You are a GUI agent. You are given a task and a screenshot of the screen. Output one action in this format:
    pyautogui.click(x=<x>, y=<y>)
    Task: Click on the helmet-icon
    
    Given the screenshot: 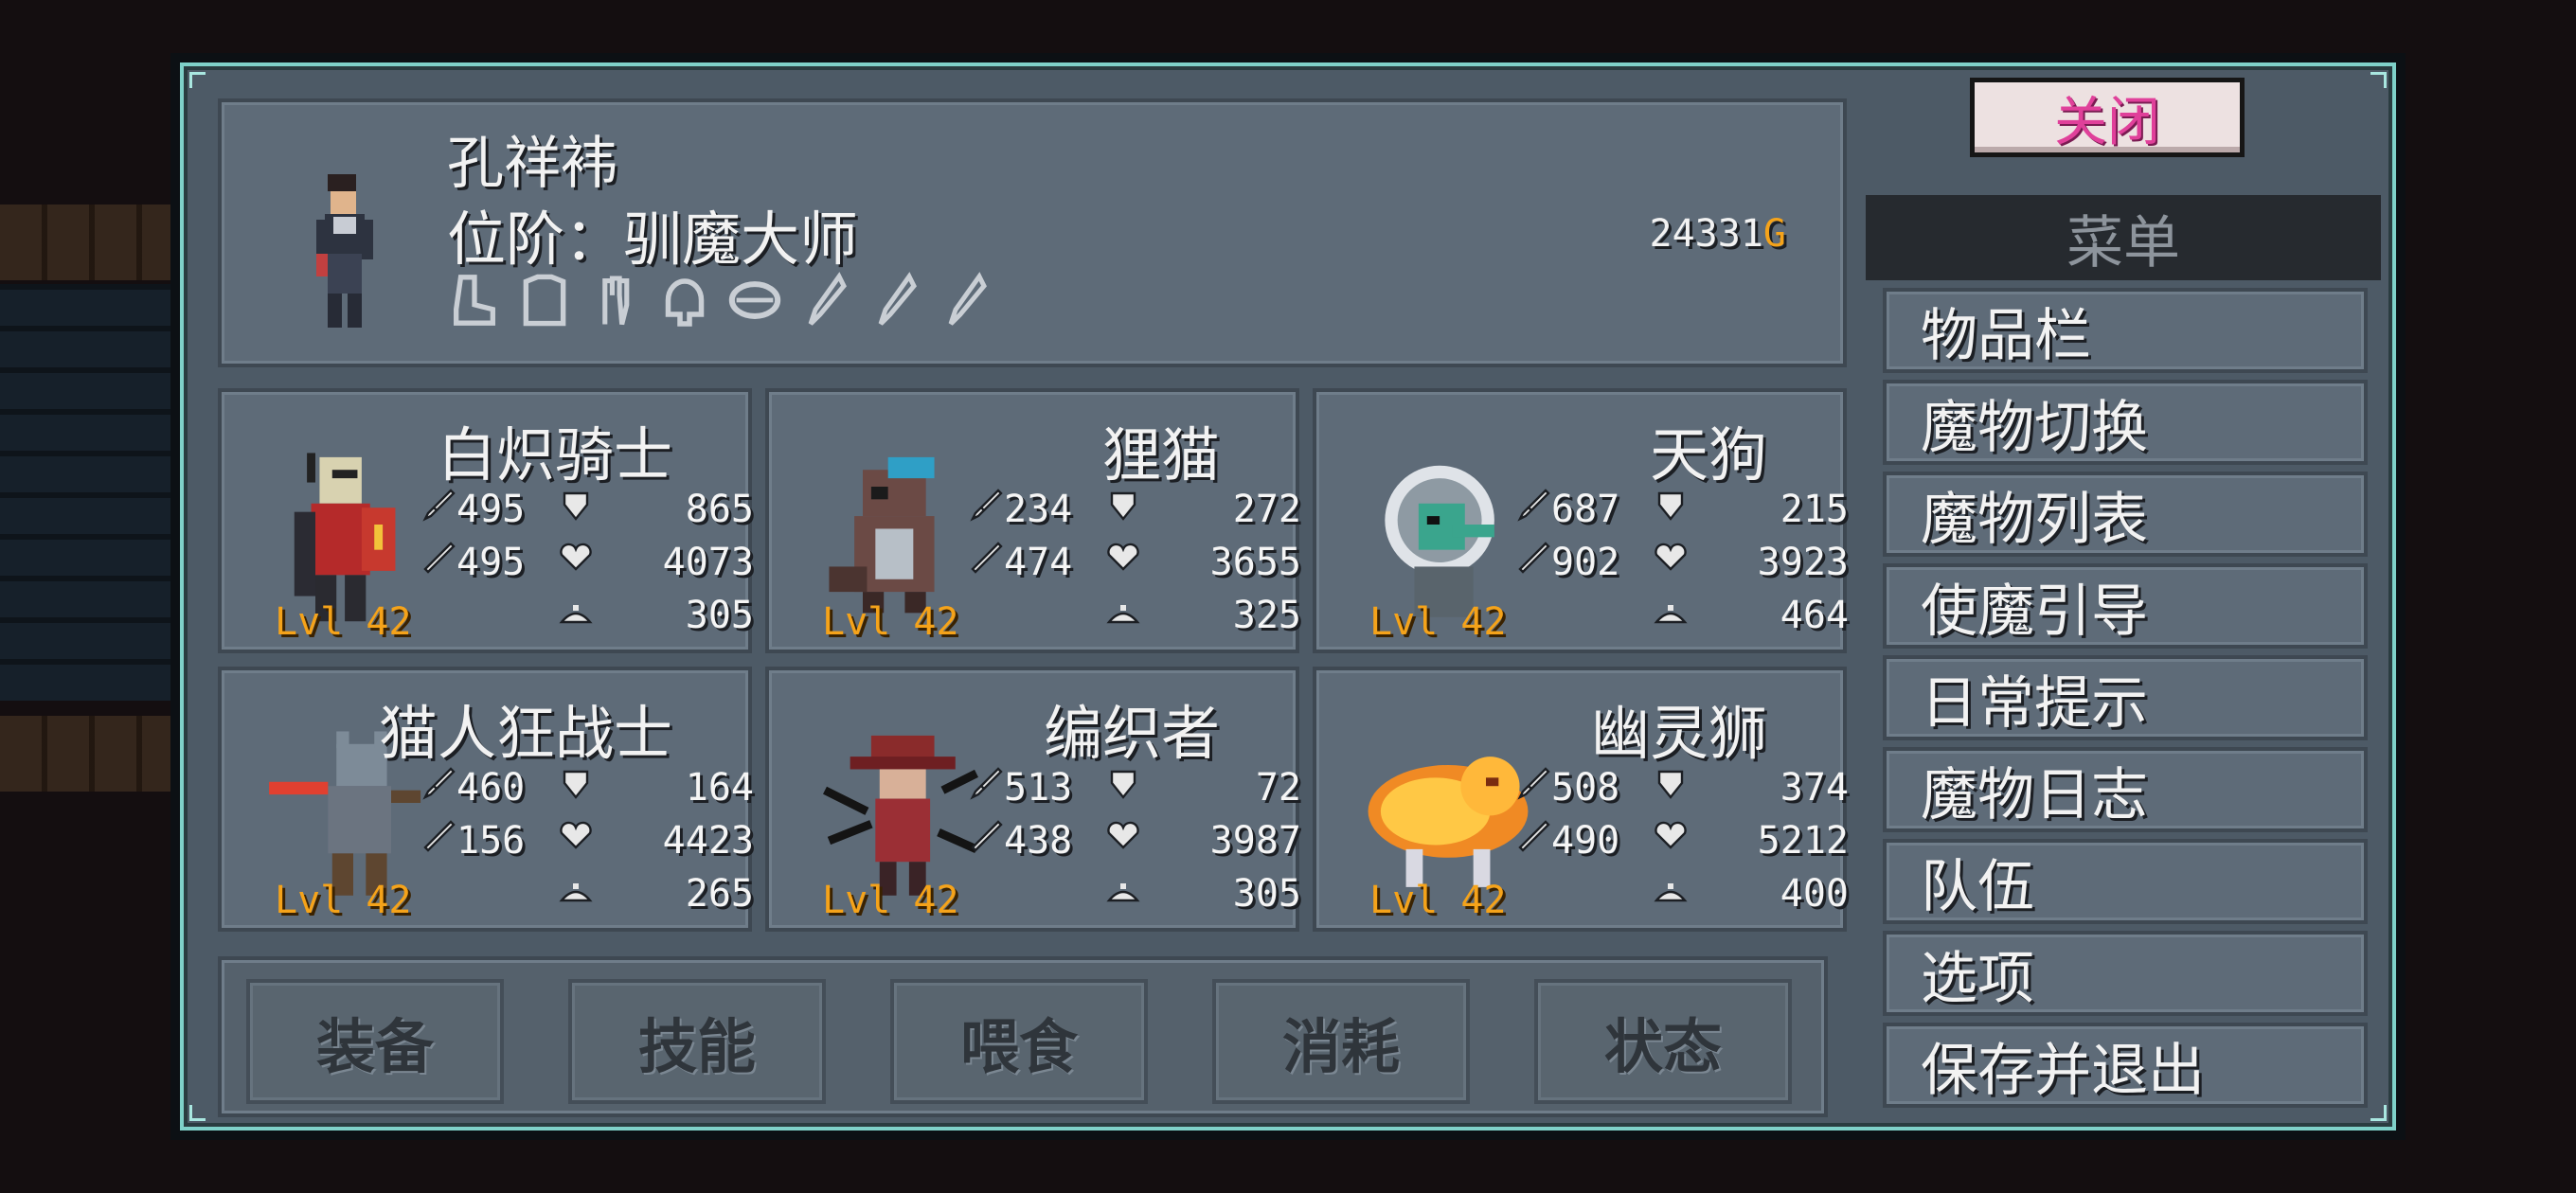 What is the action you would take?
    pyautogui.click(x=684, y=300)
    